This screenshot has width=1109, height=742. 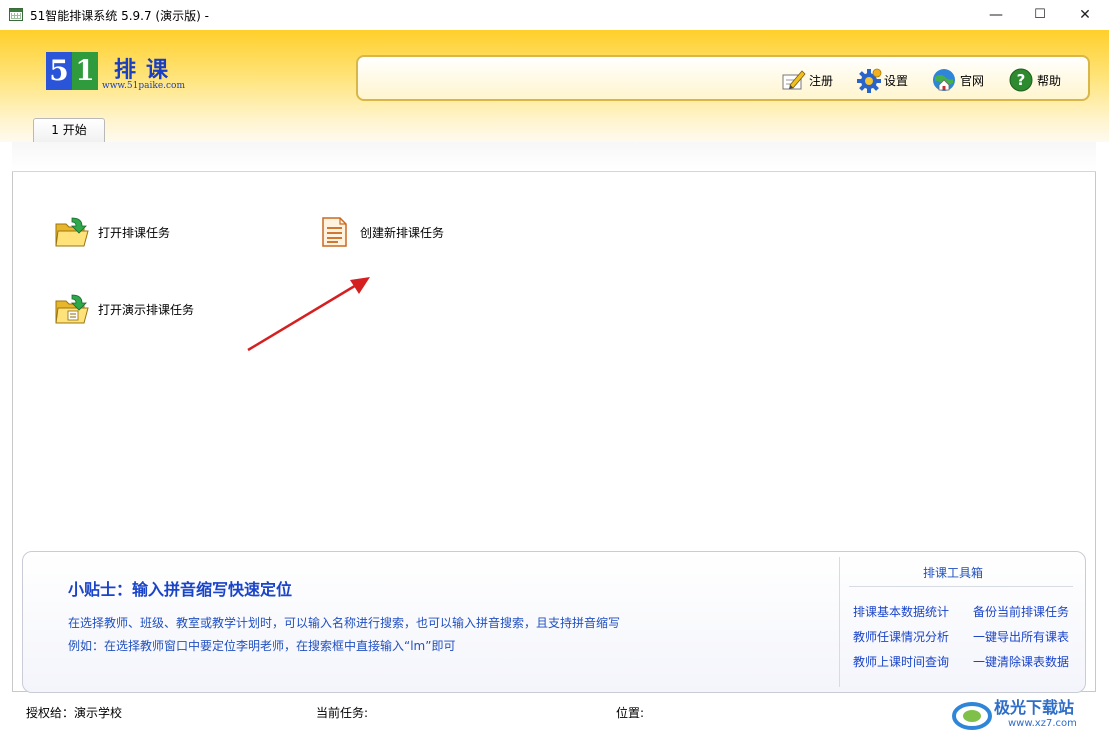 What do you see at coordinates (996, 15) in the screenshot?
I see `minimize-button: —` at bounding box center [996, 15].